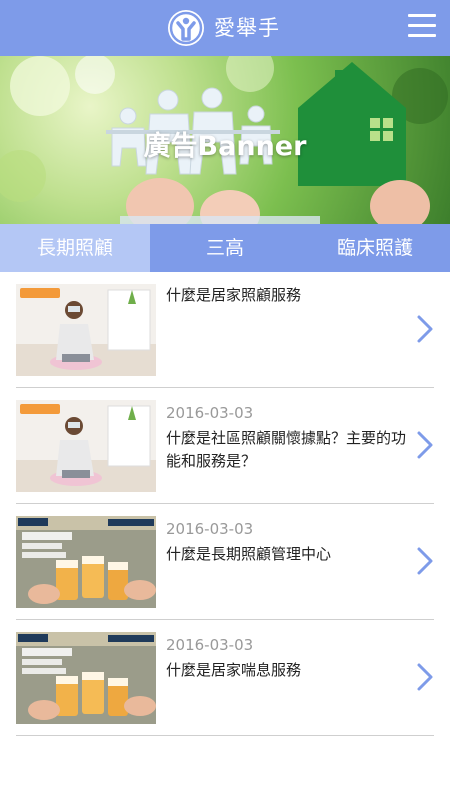 This screenshot has height=800, width=450. Describe the element at coordinates (249, 554) in the screenshot. I see `article-title: 什麼是長期照顧管理中心` at that location.